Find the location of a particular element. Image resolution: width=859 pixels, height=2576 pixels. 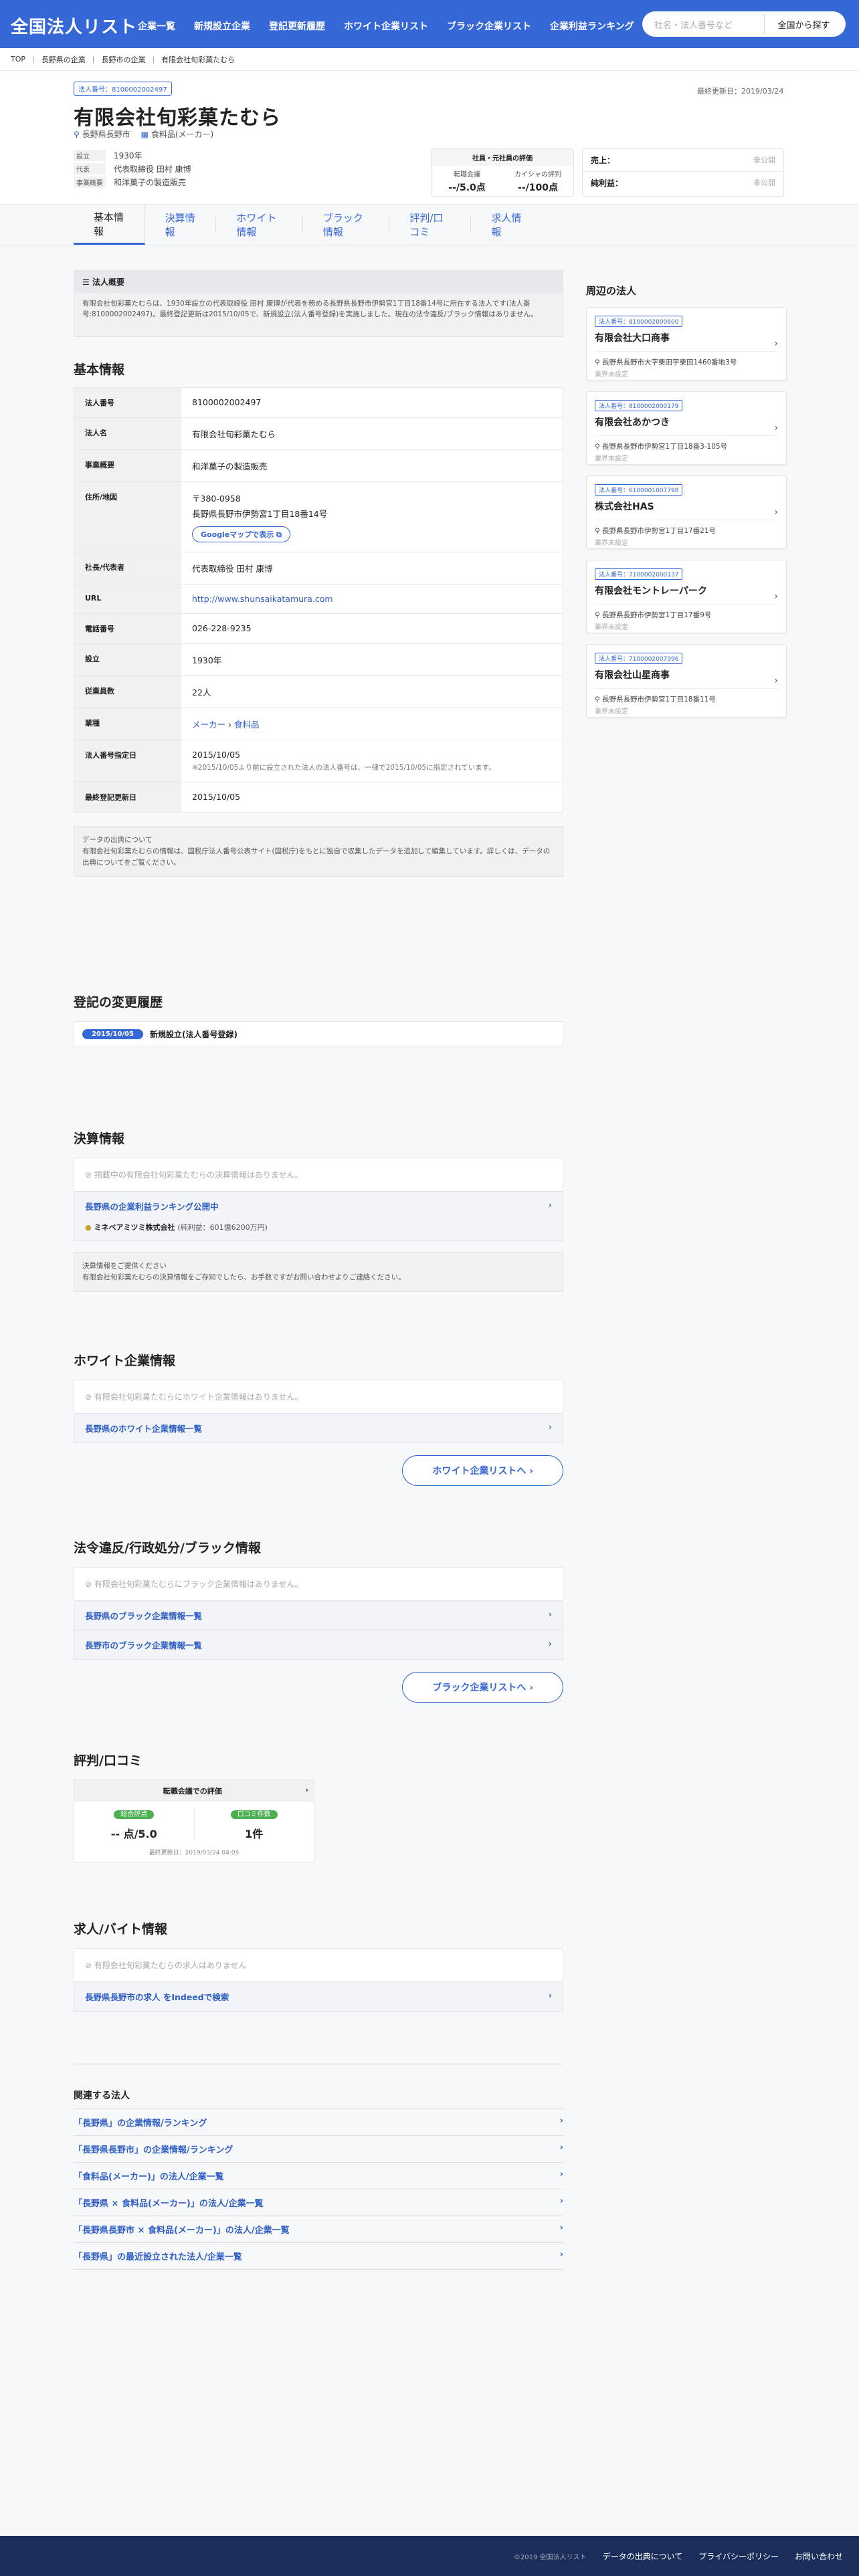

breadcrumb: TOP | 長野県の企業 | 長野市の企業 | 有限会社旬彩菓たむら is located at coordinates (429, 60).